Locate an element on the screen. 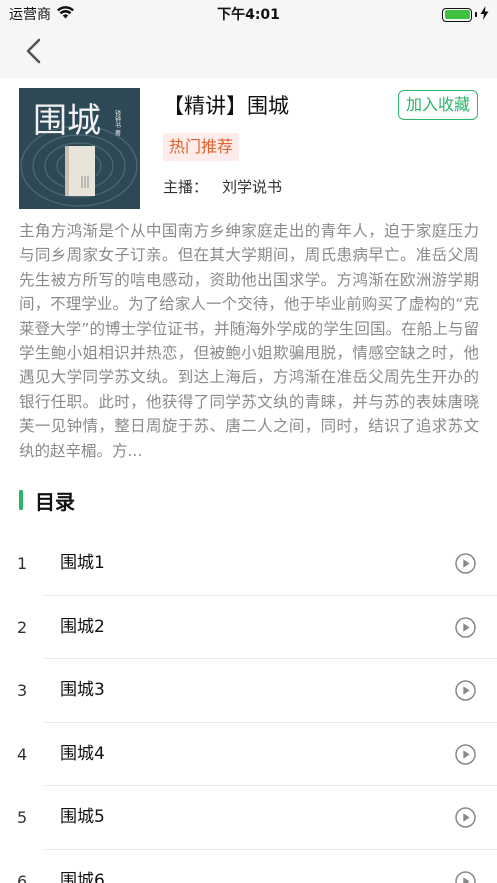 The height and width of the screenshot is (883, 497). catalog-item: 6 围城6 is located at coordinates (248, 866).